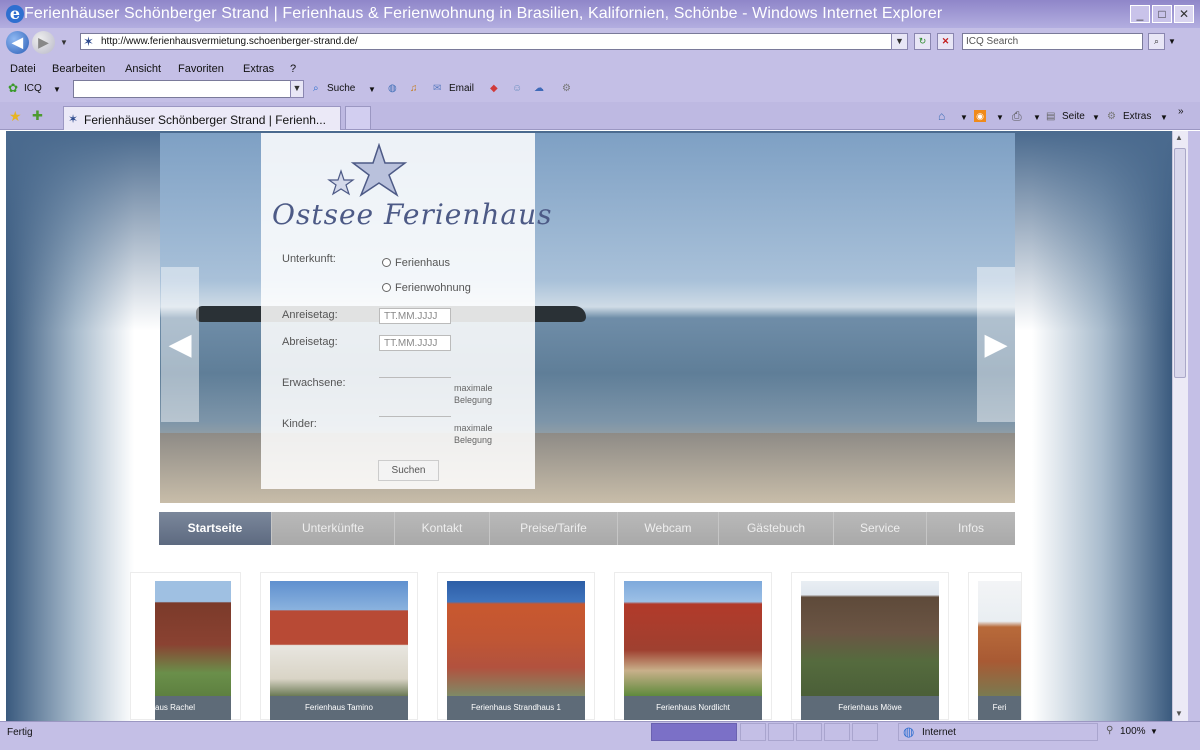 The width and height of the screenshot is (1200, 750). Describe the element at coordinates (1140, 14) in the screenshot. I see `minimize-button: _` at that location.